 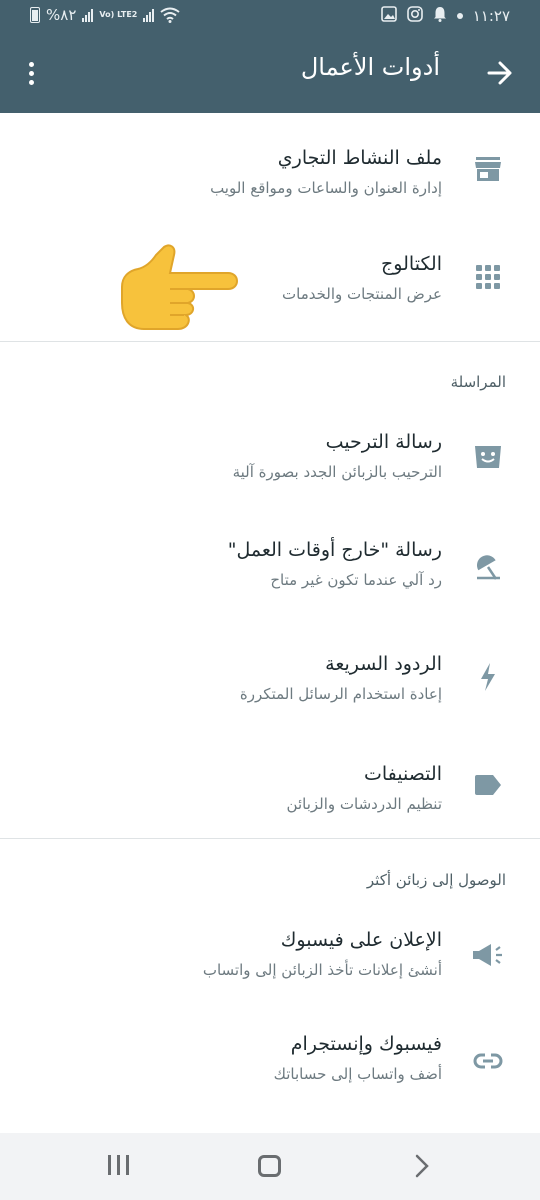 I want to click on header: %٨٢ Vo) LTE2 ١١:٢٧ أدوات الأعمال, so click(x=270, y=56).